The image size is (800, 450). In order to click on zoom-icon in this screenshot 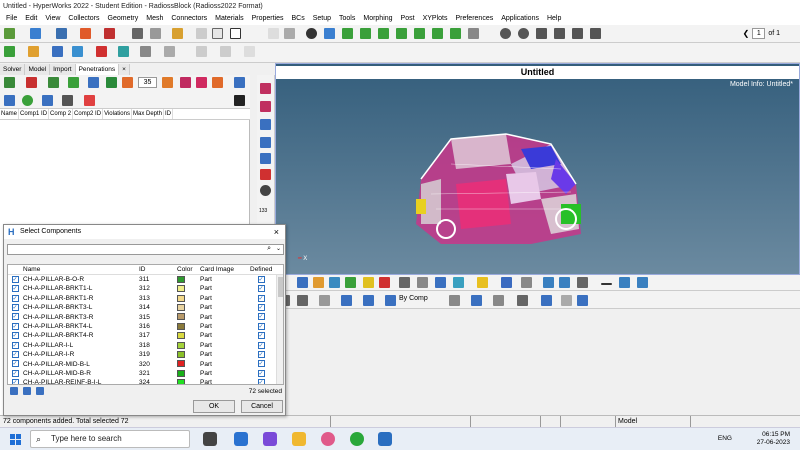, I will do `click(311, 33)`.